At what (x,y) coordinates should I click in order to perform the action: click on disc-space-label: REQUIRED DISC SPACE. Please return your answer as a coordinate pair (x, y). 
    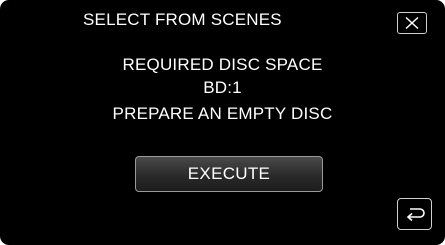
    Looking at the image, I should click on (222, 64).